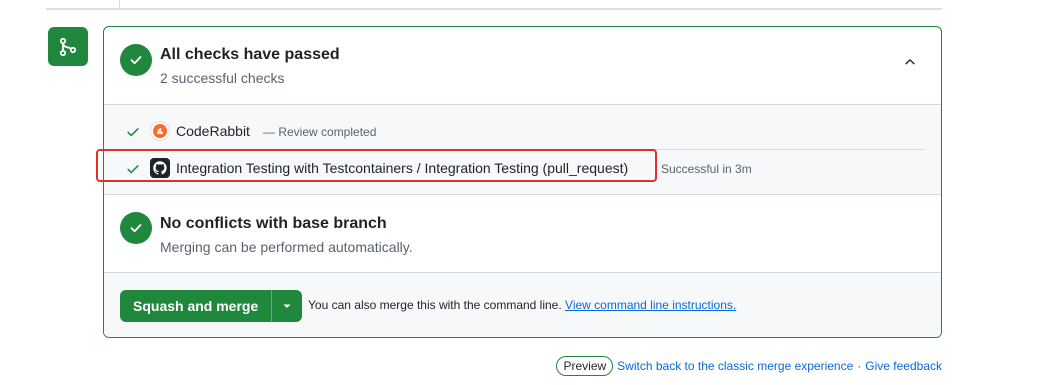 The height and width of the screenshot is (385, 1045). Describe the element at coordinates (286, 247) in the screenshot. I see `conflicts-subtitle: Merging can be performed automatically.` at that location.